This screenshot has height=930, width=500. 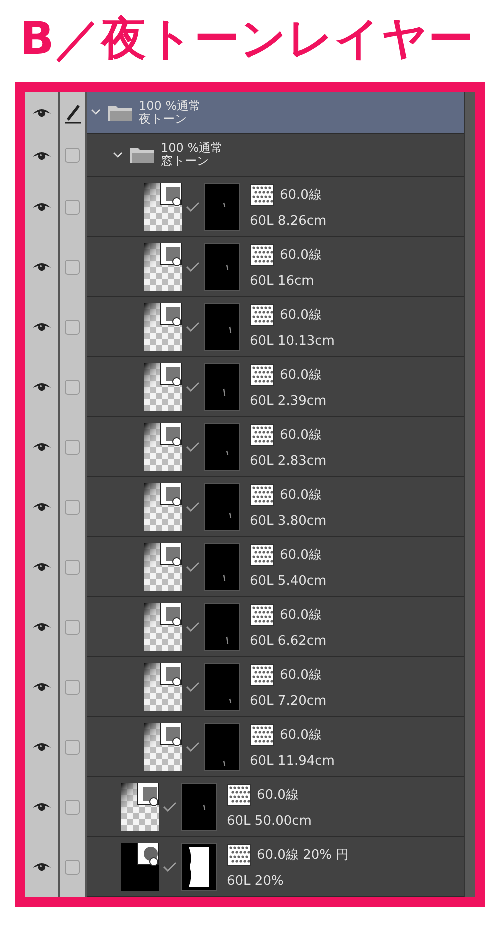 What do you see at coordinates (247, 39) in the screenshot?
I see `page-title: B／夜トーンレイヤー` at bounding box center [247, 39].